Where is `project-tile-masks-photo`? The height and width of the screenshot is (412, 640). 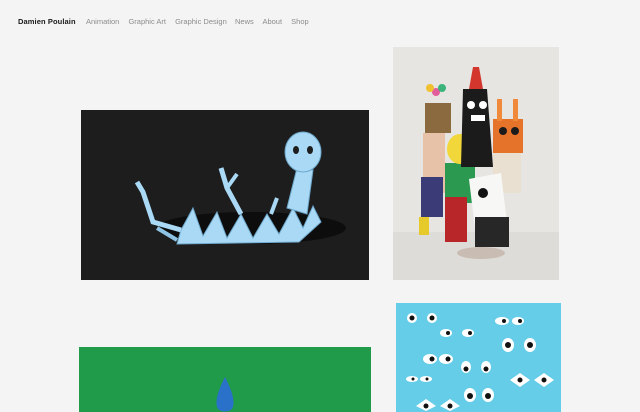
project-tile-masks-photo is located at coordinates (476, 163).